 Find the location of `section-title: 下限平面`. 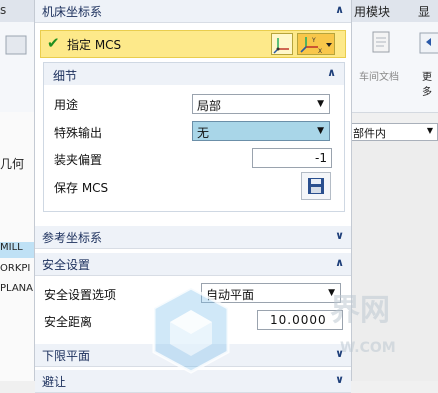

section-title: 下限平面 is located at coordinates (66, 356).